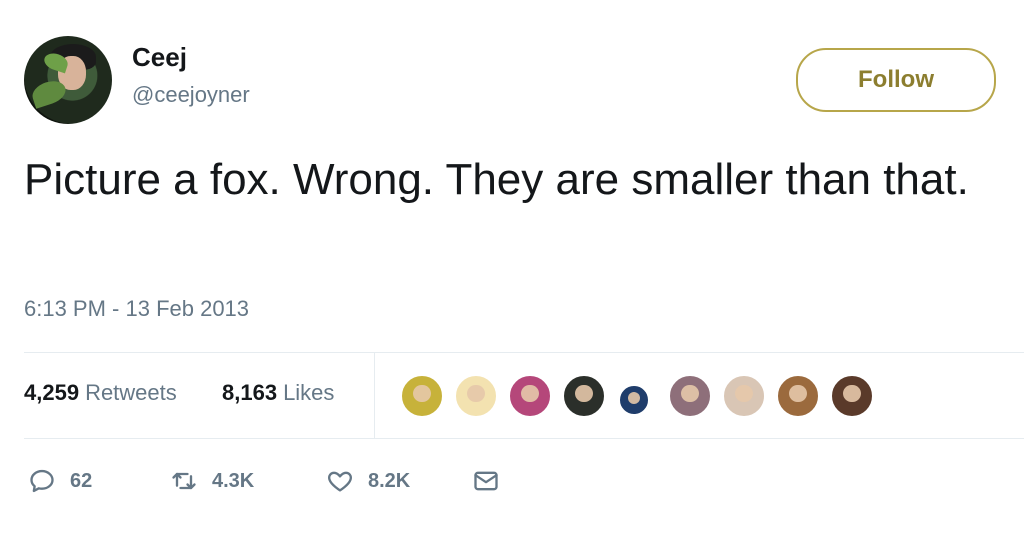 The height and width of the screenshot is (536, 1024). I want to click on envelope-icon, so click(486, 481).